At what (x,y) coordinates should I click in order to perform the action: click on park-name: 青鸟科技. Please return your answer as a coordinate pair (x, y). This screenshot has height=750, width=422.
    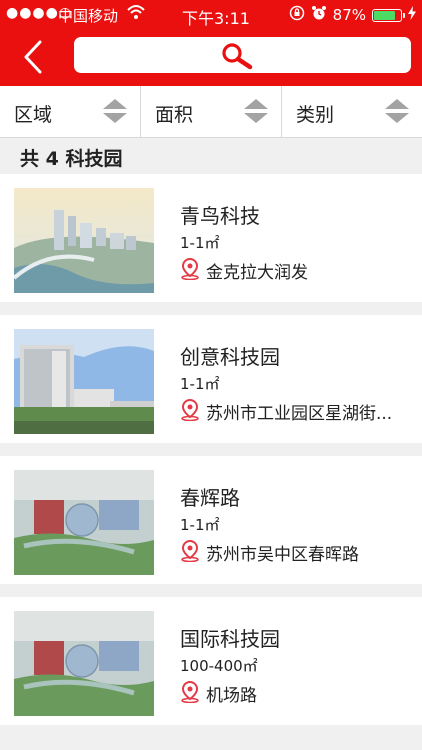
    Looking at the image, I should click on (220, 216).